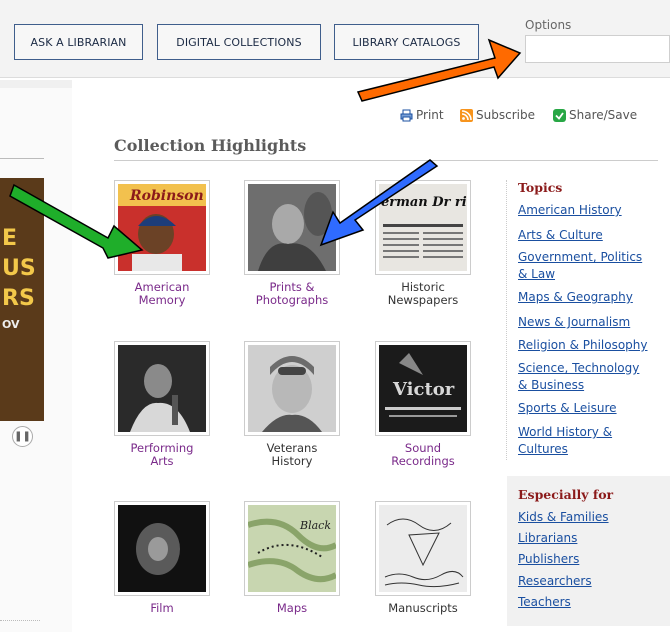 This screenshot has height=632, width=670. I want to click on collection-prints-photographs: Prints & Photographs, so click(292, 243).